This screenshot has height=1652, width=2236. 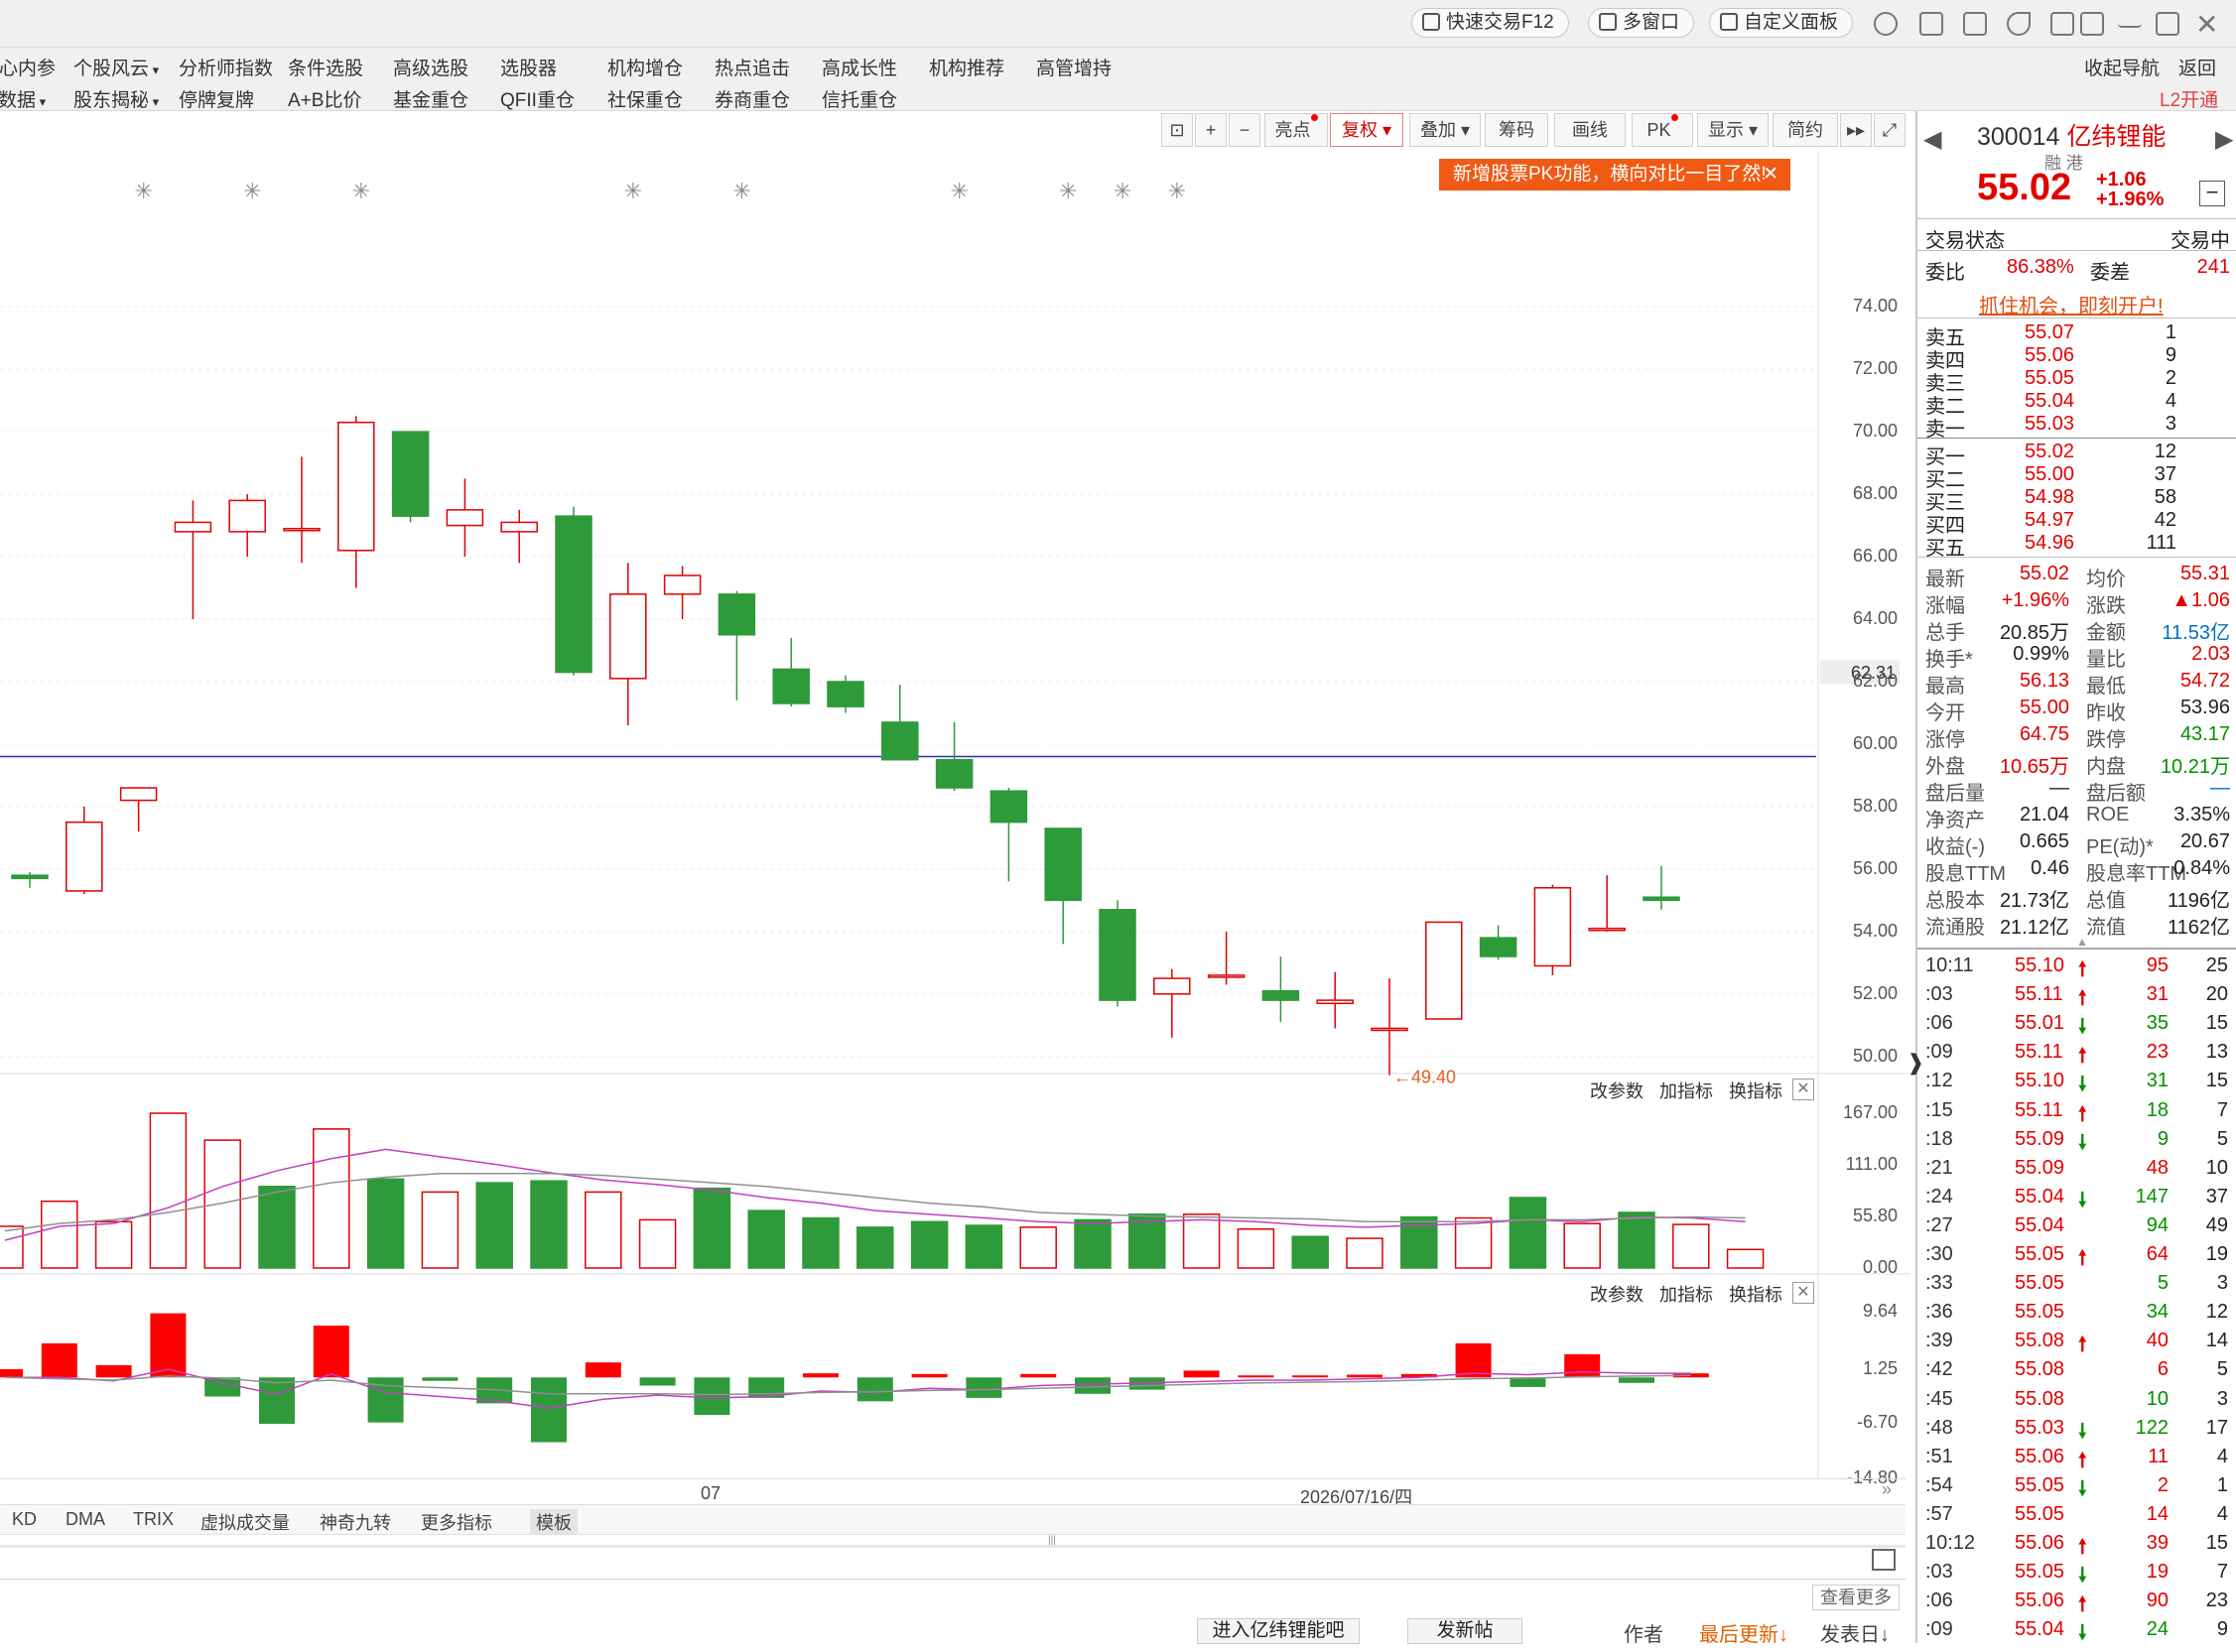 What do you see at coordinates (554, 1522) in the screenshot?
I see `indicator-tab: 模板` at bounding box center [554, 1522].